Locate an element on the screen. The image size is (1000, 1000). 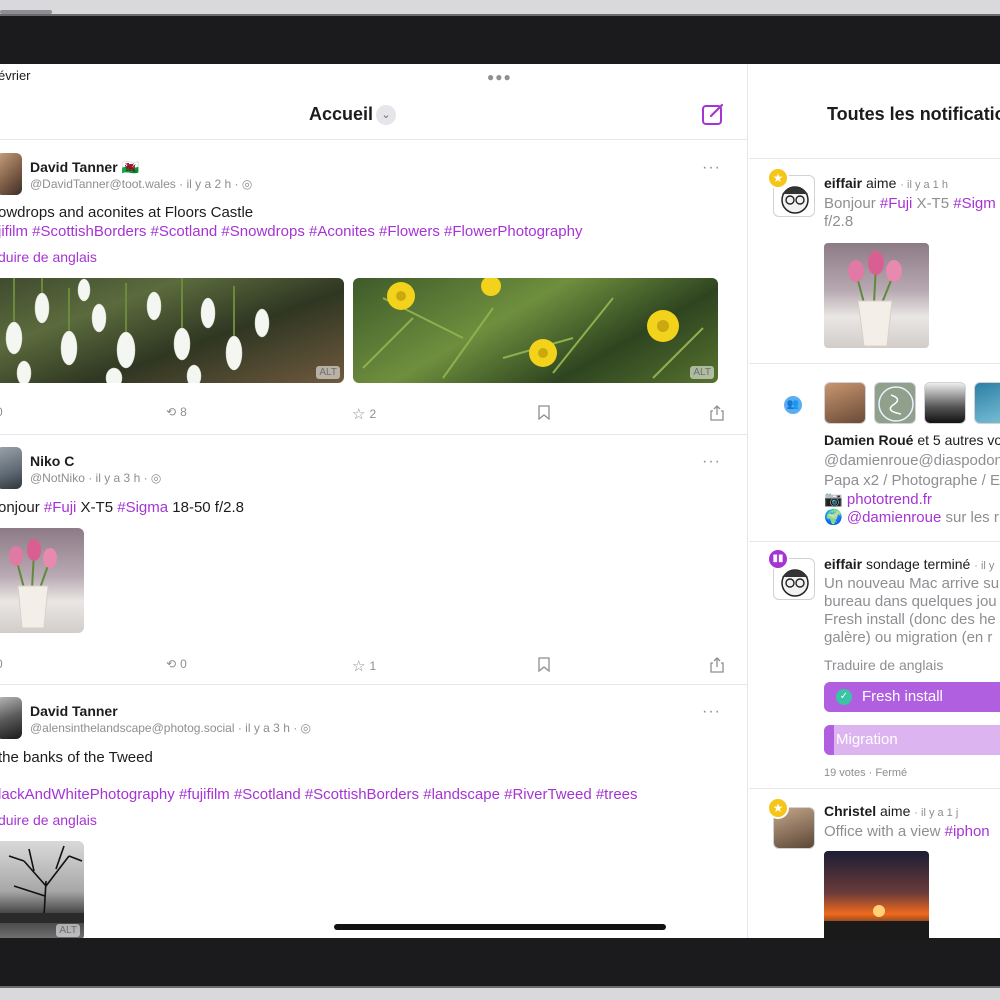
compose-icon is located at coordinates (713, 114).